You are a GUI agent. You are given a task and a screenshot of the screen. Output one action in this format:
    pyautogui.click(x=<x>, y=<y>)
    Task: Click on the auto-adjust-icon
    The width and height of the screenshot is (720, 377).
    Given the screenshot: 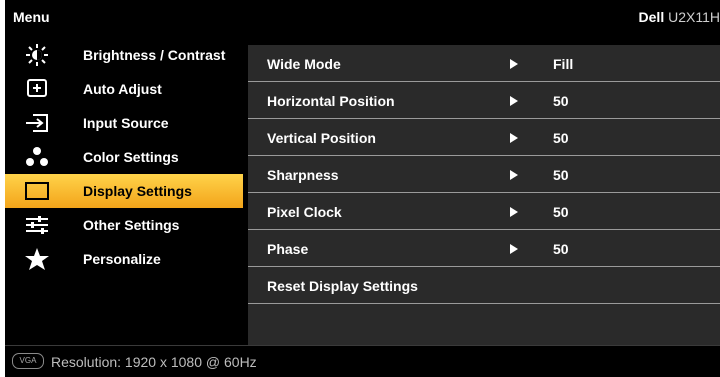 What is the action you would take?
    pyautogui.click(x=37, y=89)
    